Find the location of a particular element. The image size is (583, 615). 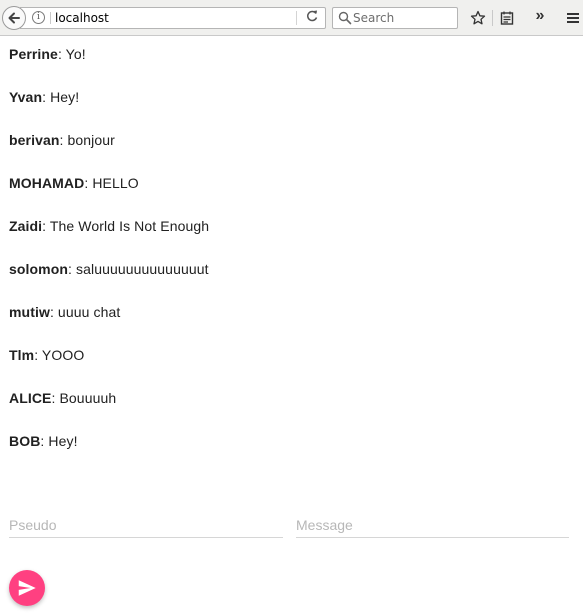

message-author: Tlm is located at coordinates (22, 355).